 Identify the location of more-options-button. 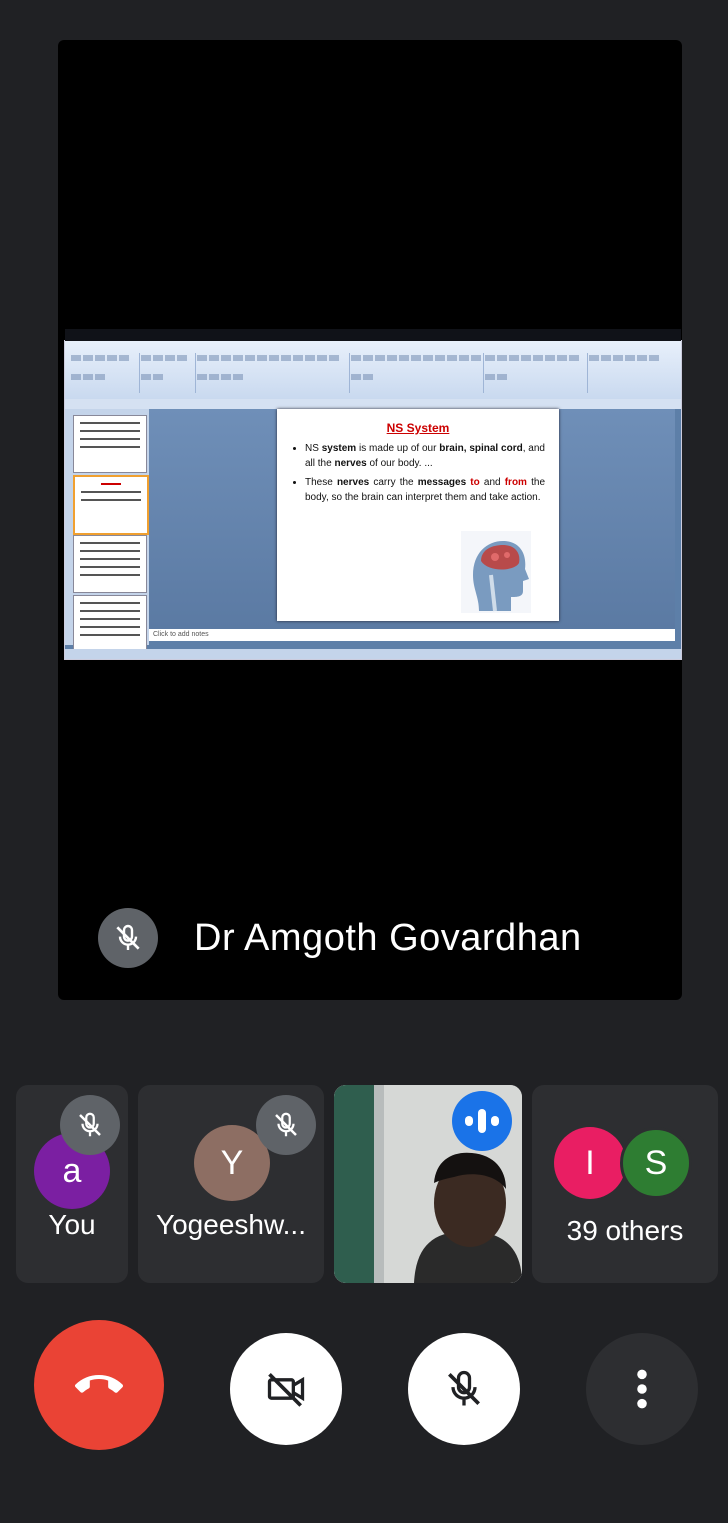
(642, 1389).